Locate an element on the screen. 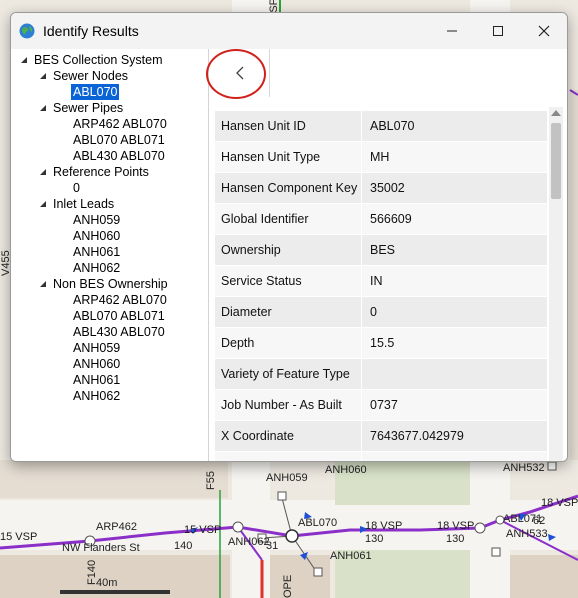 This screenshot has height=598, width=578. table-row: Hansen Unit ID ABL070 is located at coordinates (381, 126).